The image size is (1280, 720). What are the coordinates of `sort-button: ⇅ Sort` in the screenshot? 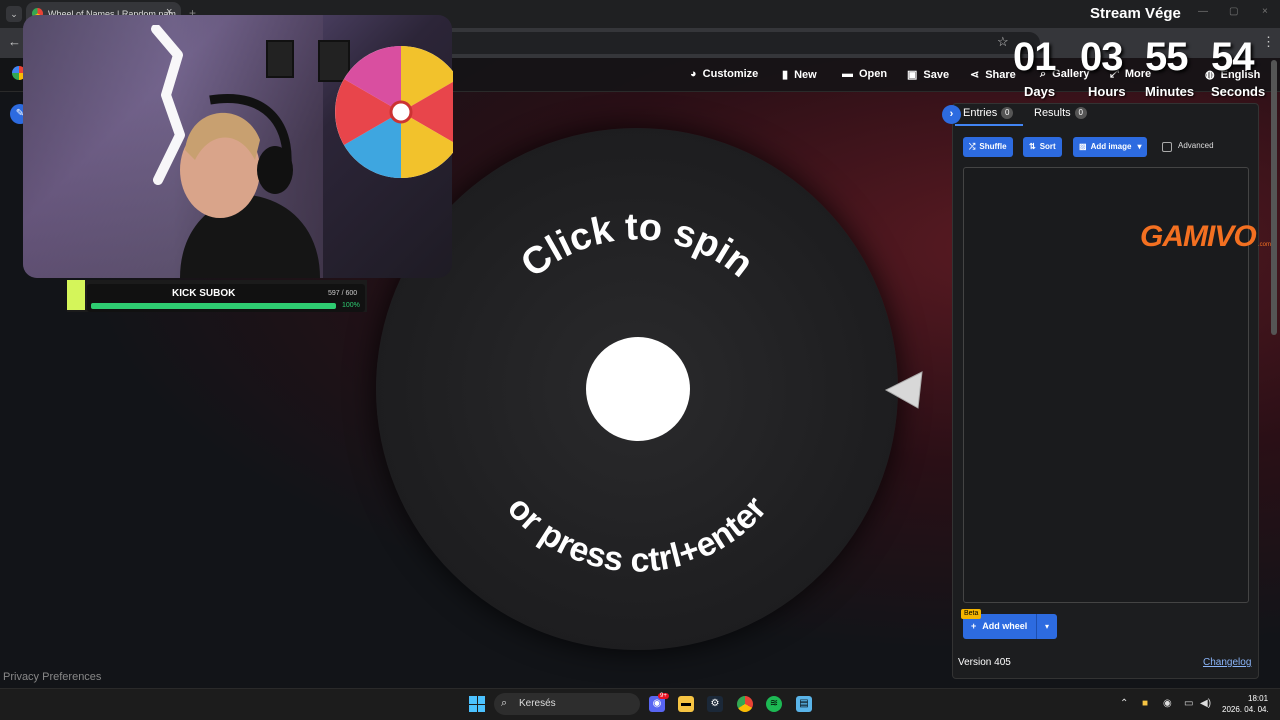 It's located at (1042, 147).